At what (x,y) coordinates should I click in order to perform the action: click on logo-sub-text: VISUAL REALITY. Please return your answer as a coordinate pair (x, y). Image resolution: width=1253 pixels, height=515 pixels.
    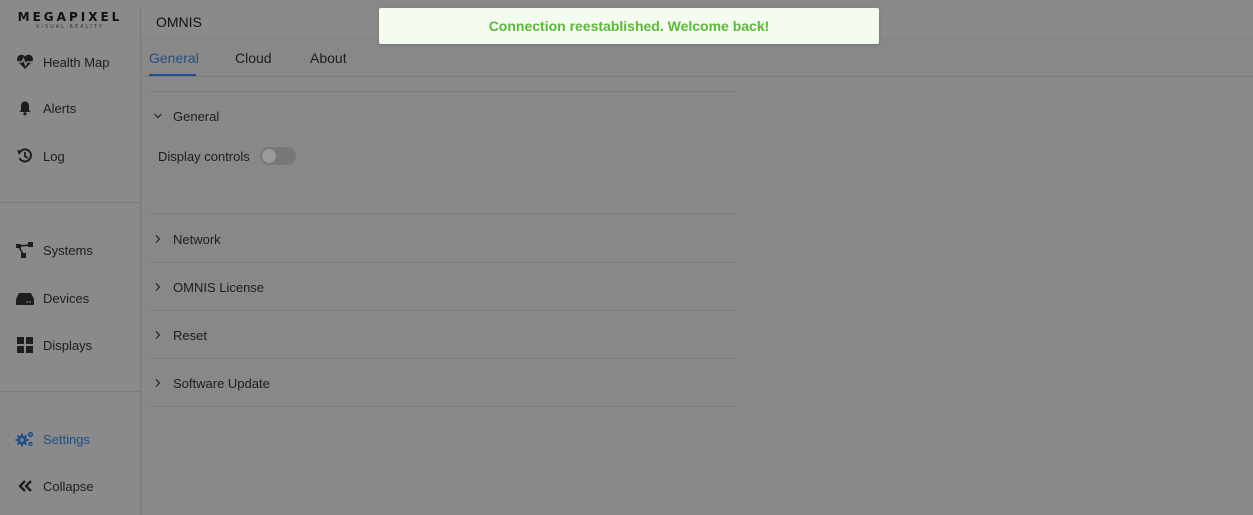
    Looking at the image, I should click on (70, 27).